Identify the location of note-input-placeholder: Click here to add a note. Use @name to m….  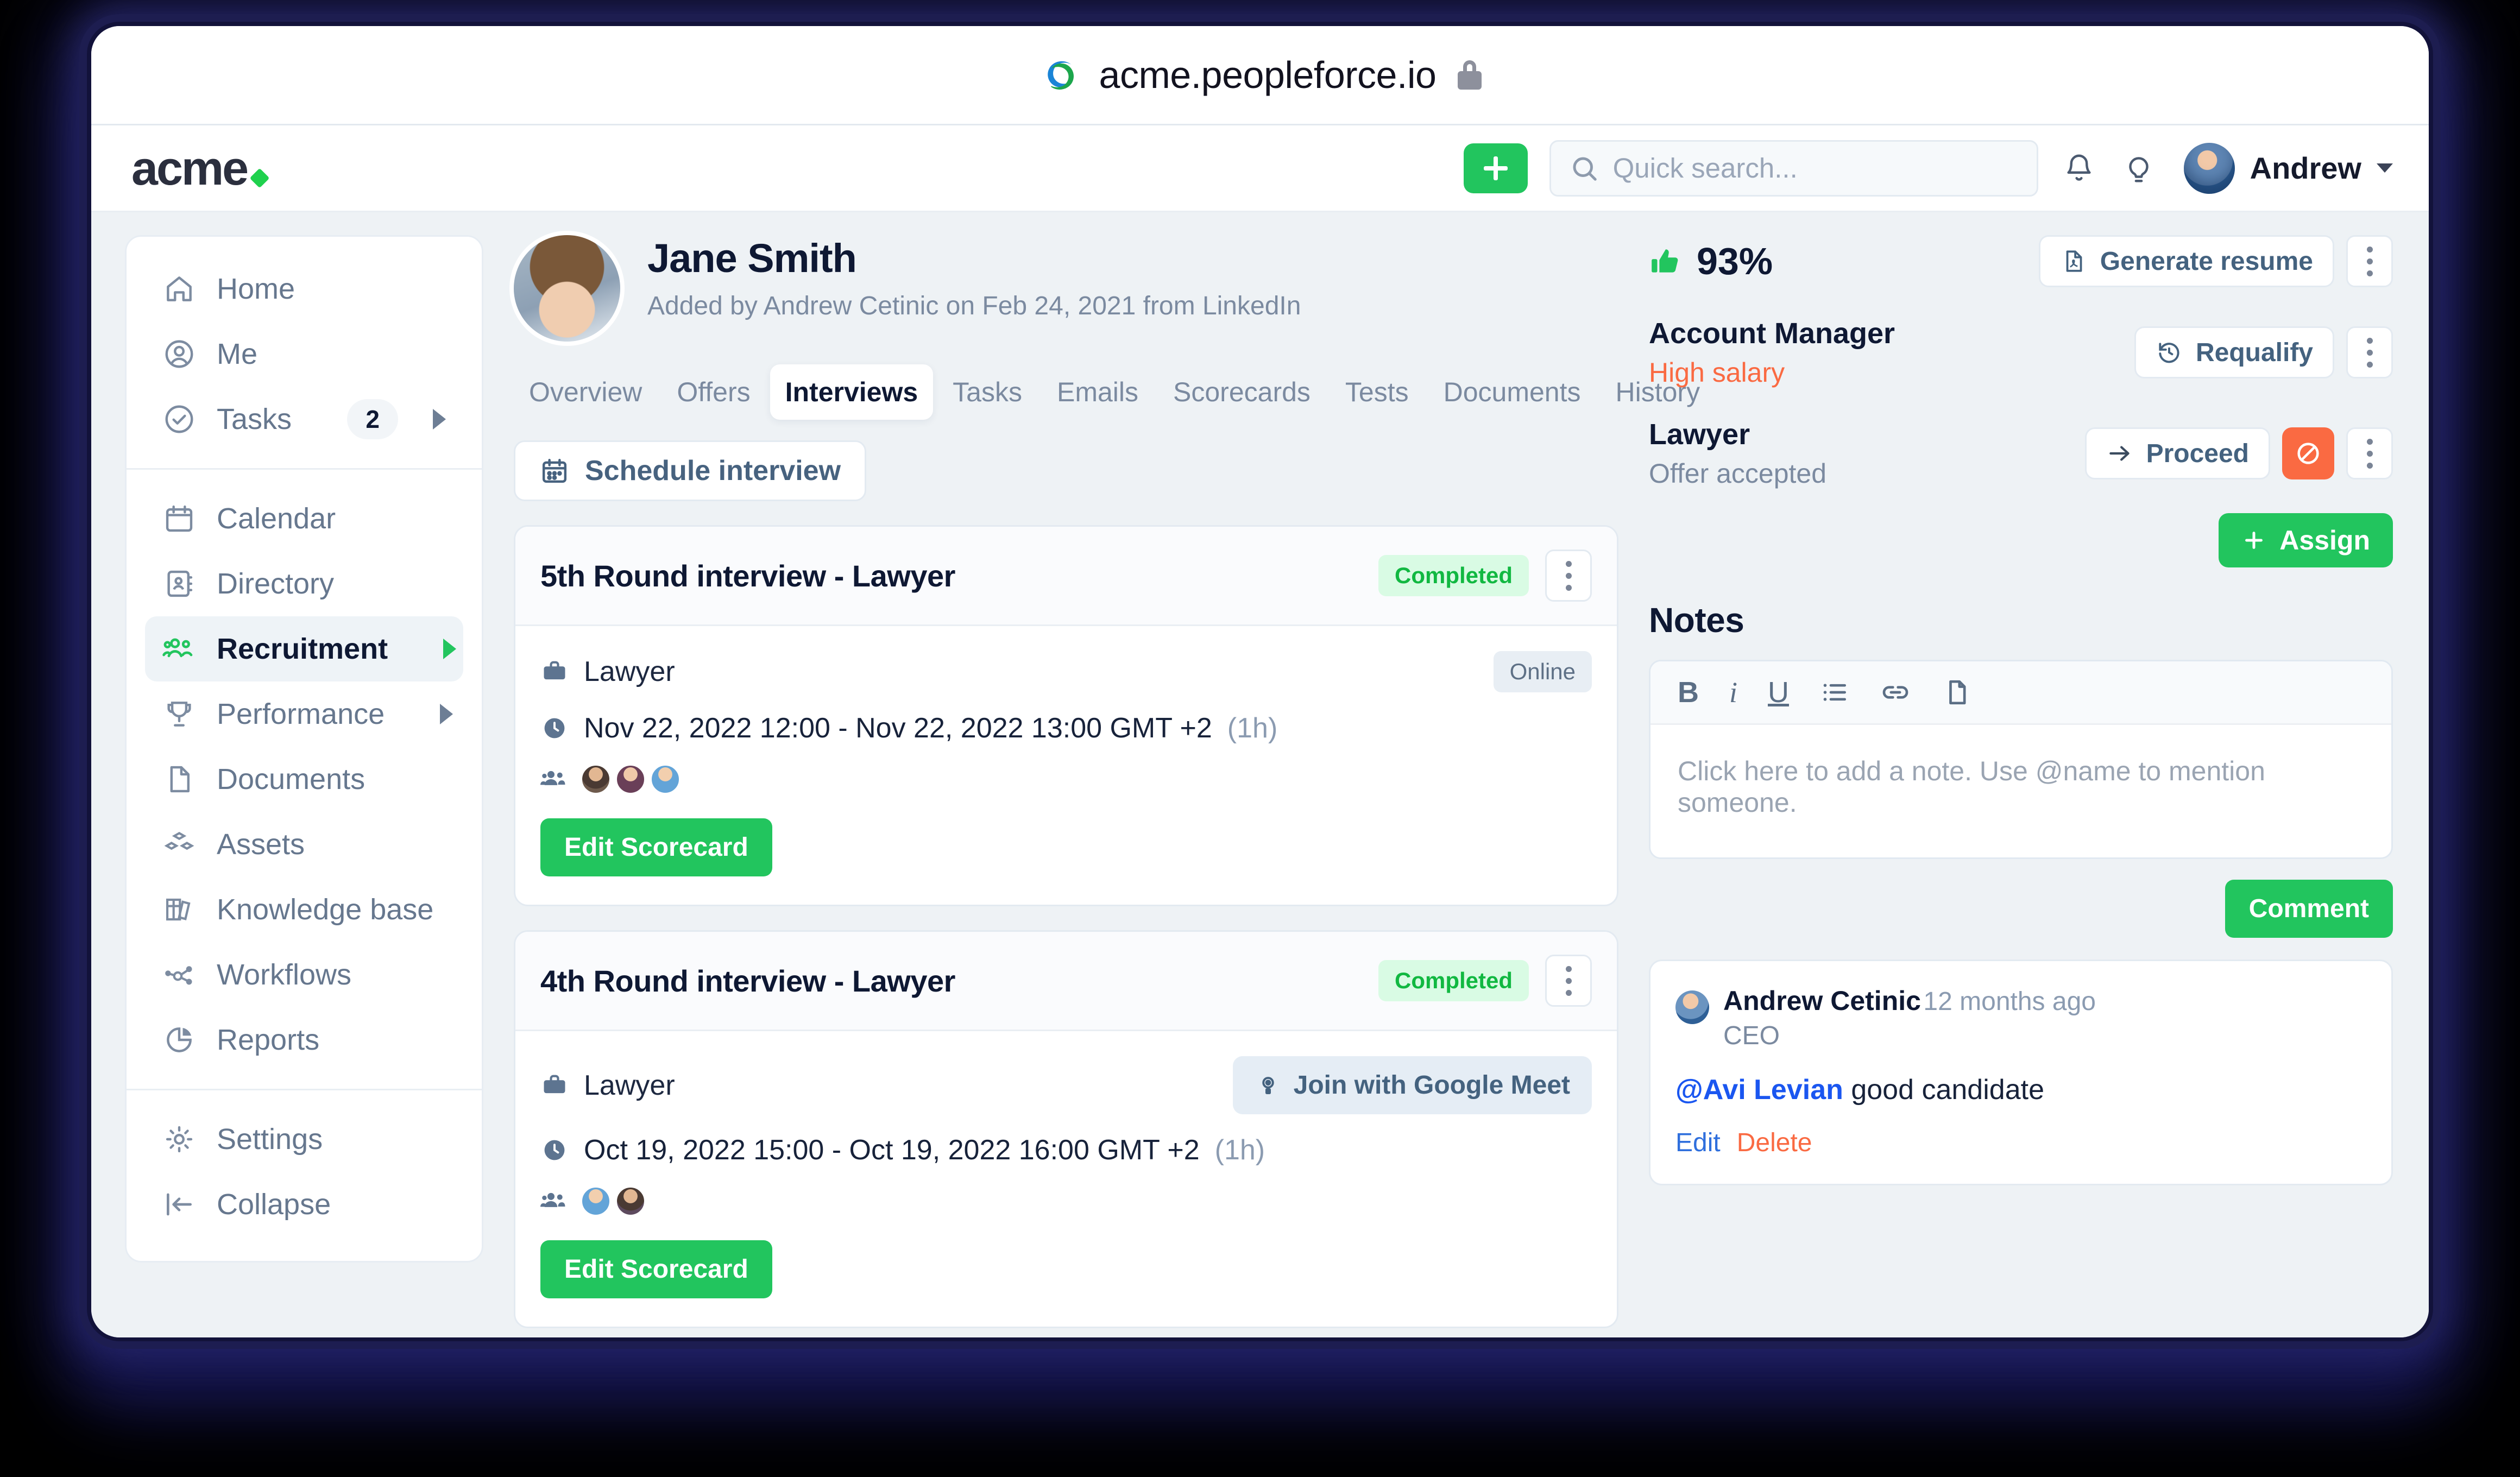
(2020, 791).